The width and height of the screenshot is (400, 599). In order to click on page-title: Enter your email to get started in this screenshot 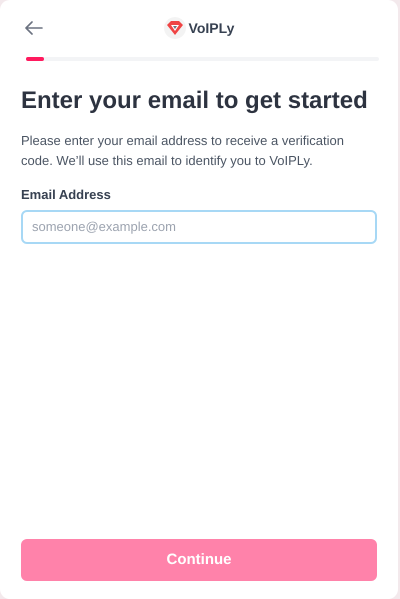, I will do `click(195, 101)`.